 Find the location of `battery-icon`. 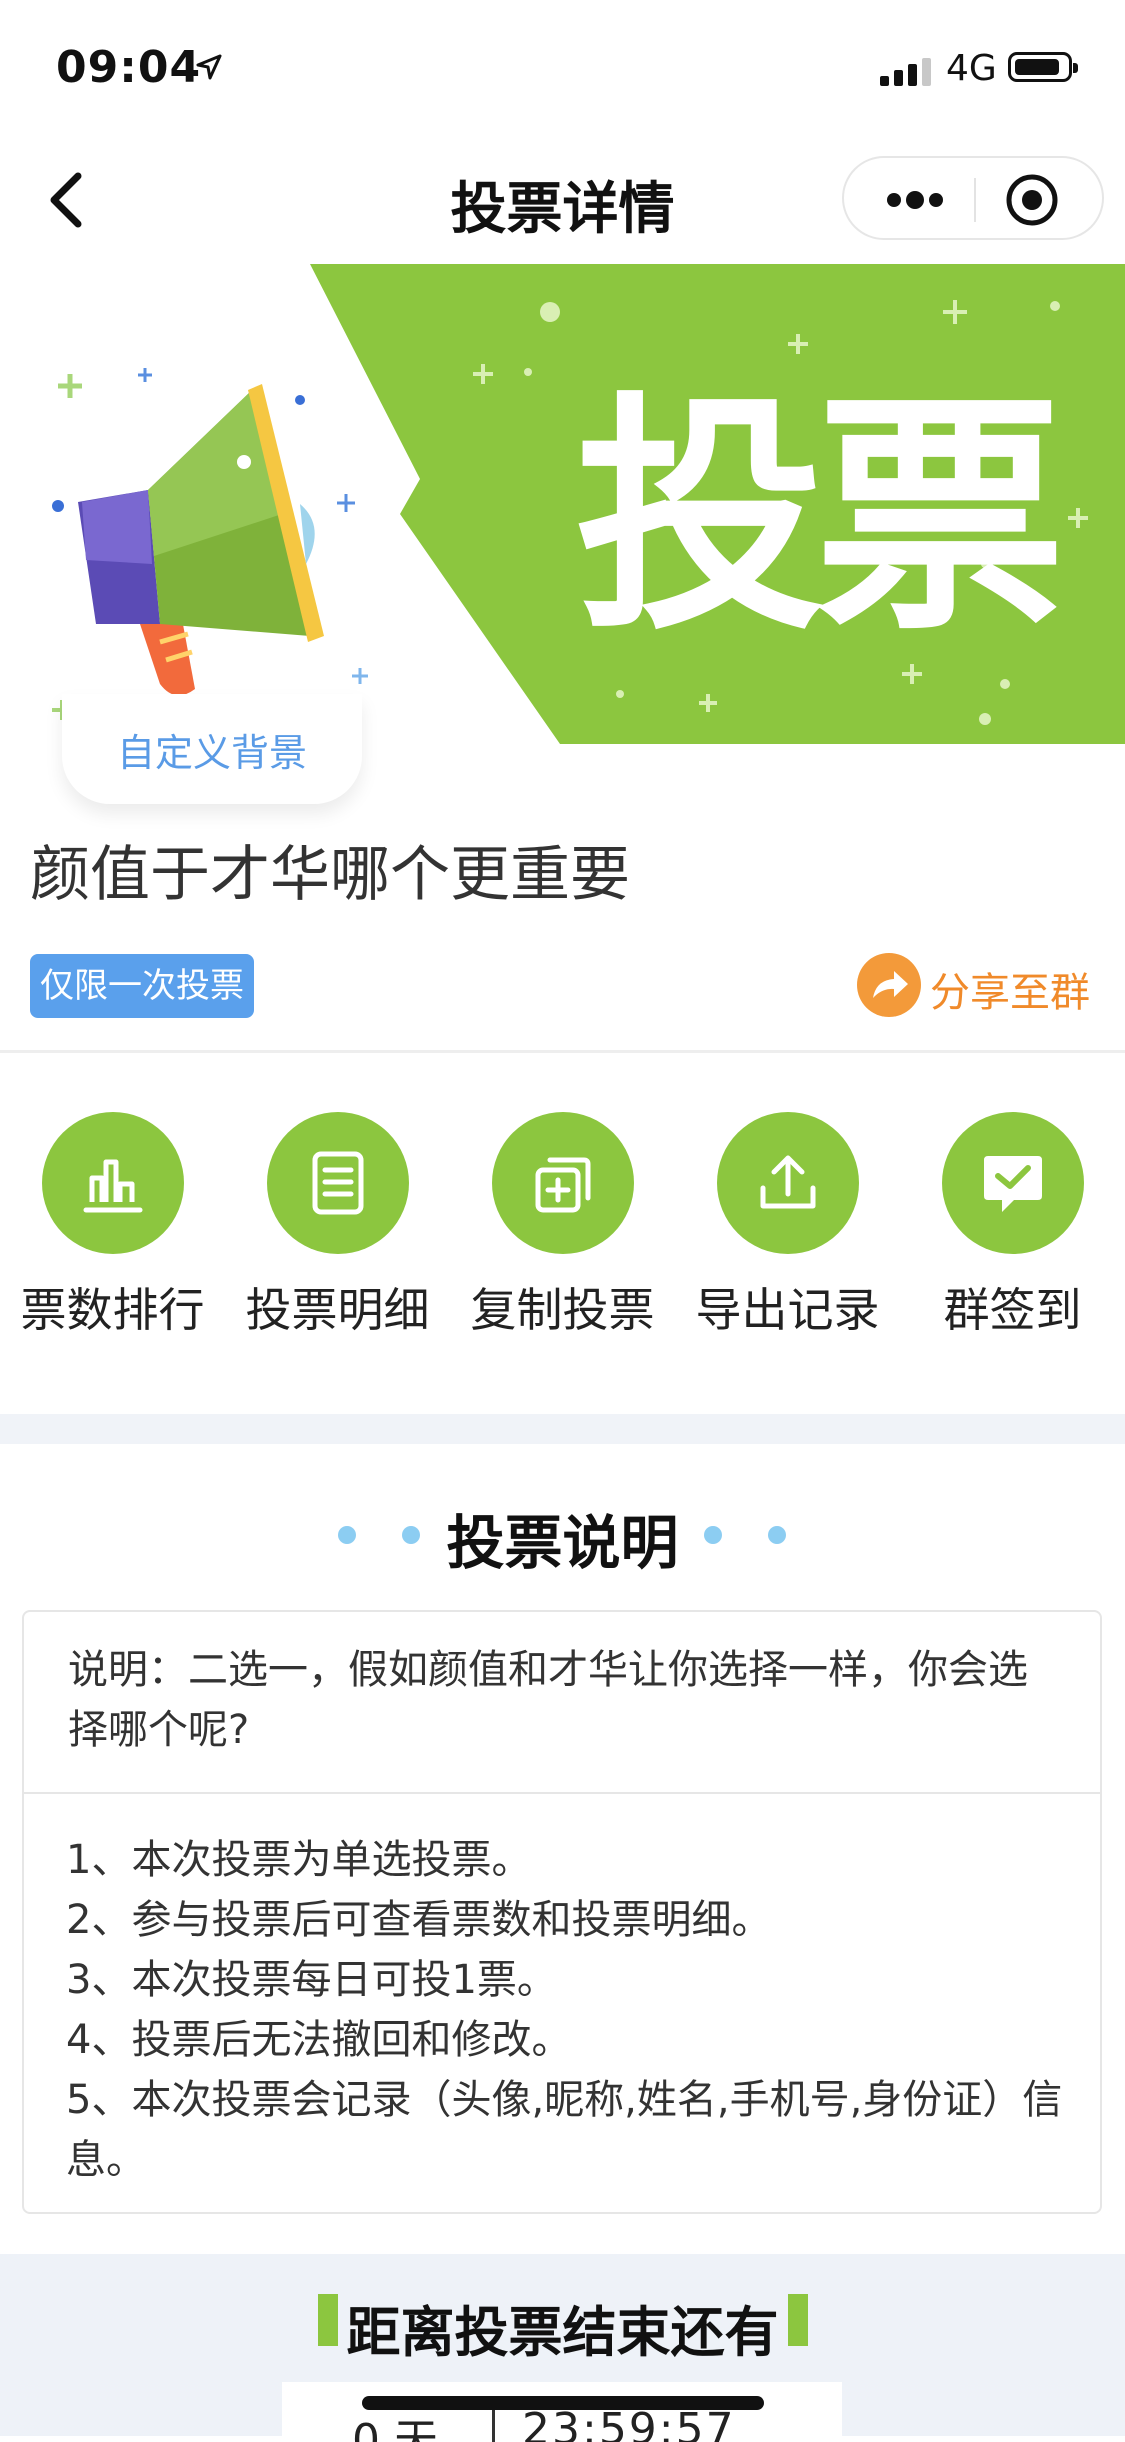

battery-icon is located at coordinates (1043, 67).